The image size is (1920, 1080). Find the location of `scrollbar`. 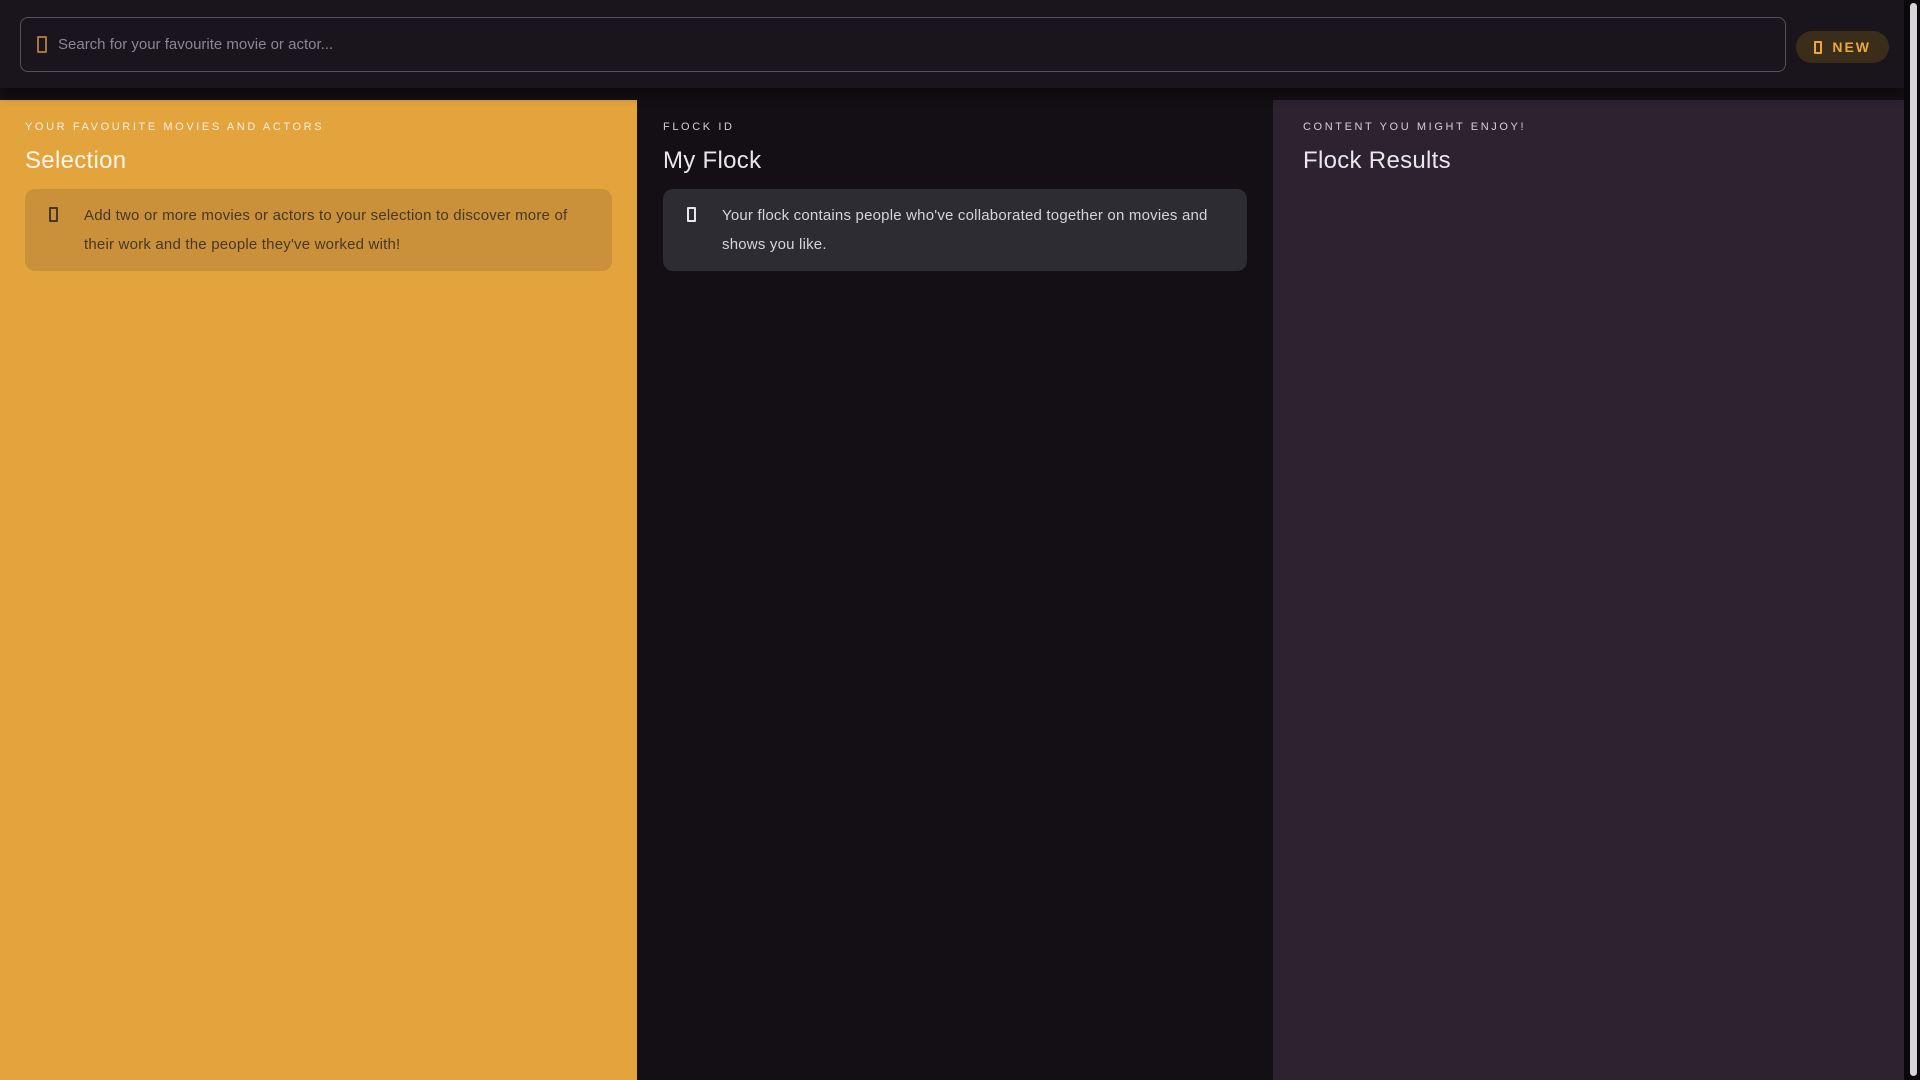

scrollbar is located at coordinates (1912, 540).